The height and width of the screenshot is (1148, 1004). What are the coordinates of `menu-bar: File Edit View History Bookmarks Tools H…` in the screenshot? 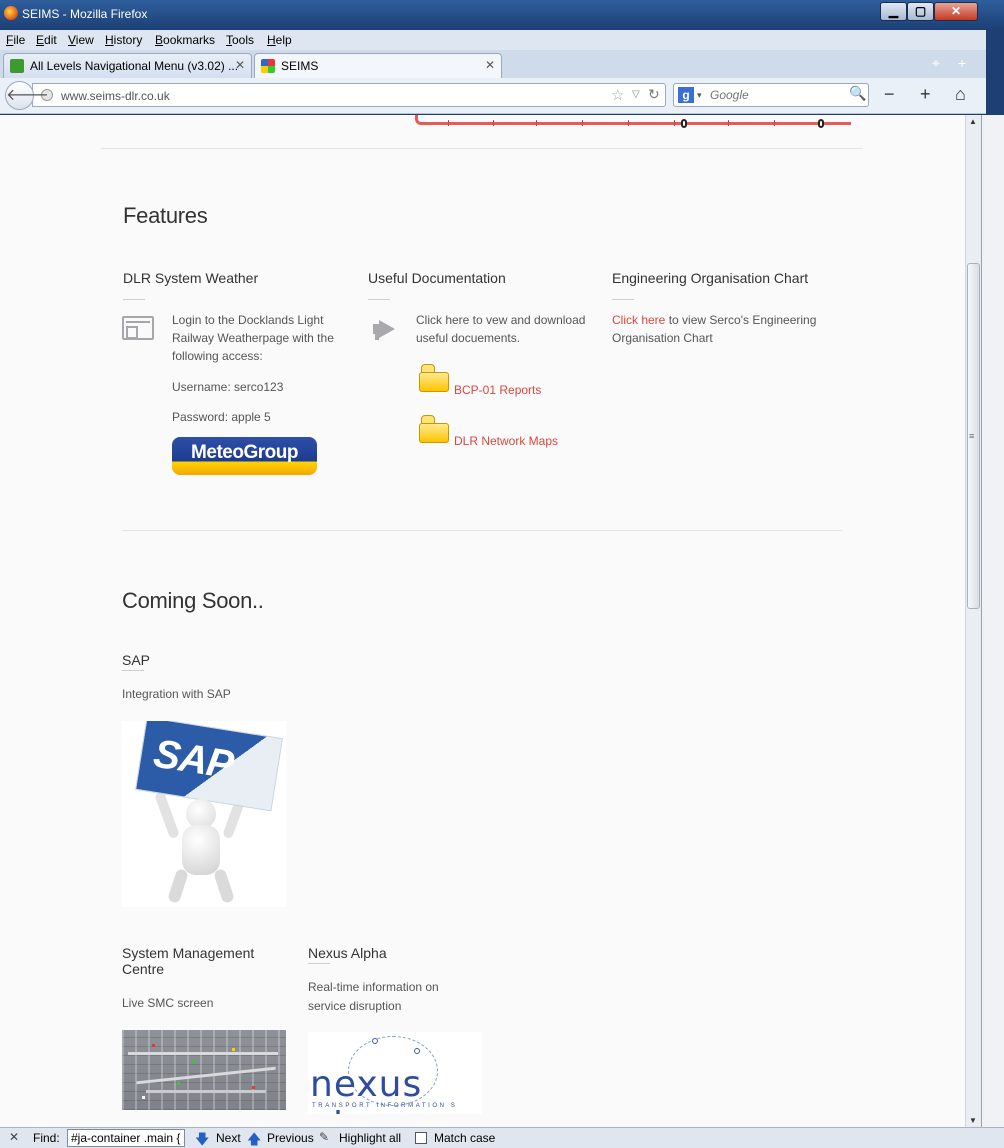 It's located at (493, 40).